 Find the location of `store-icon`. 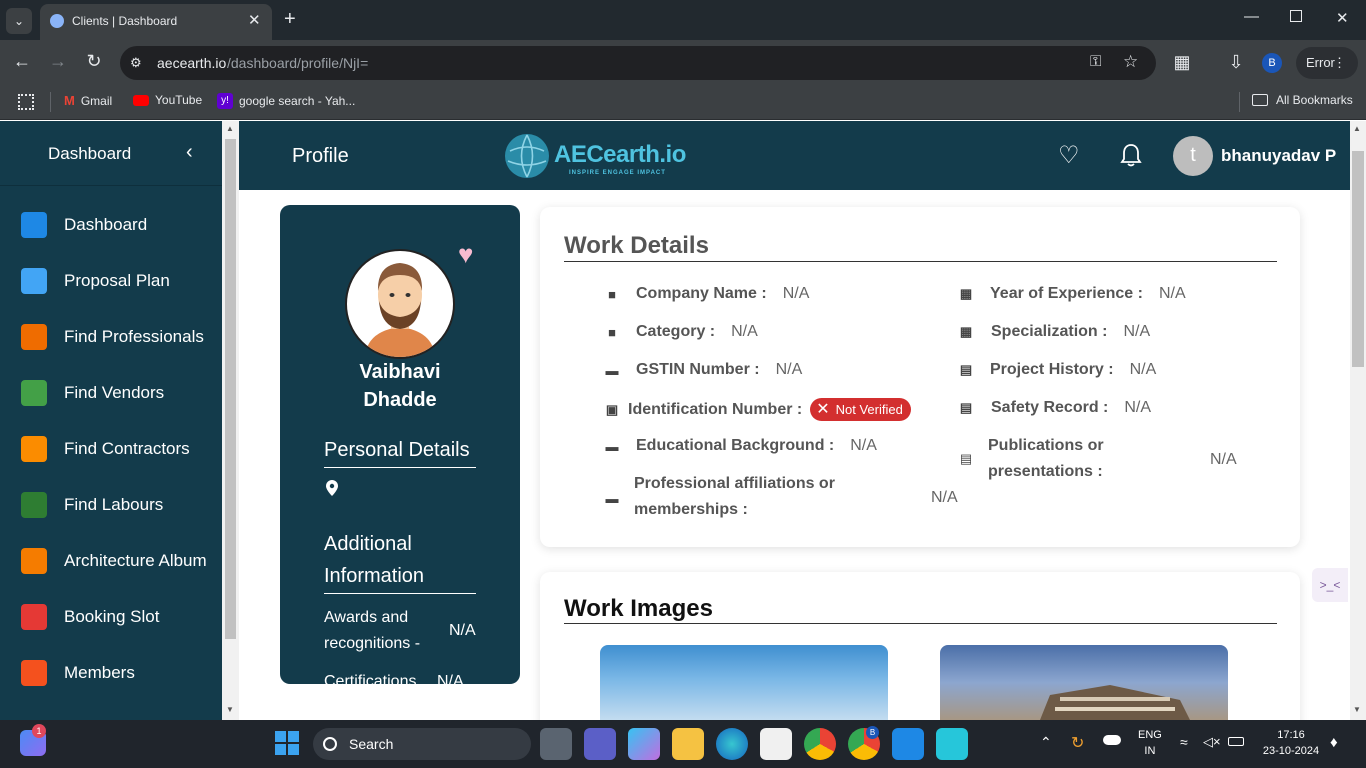

store-icon is located at coordinates (776, 744).